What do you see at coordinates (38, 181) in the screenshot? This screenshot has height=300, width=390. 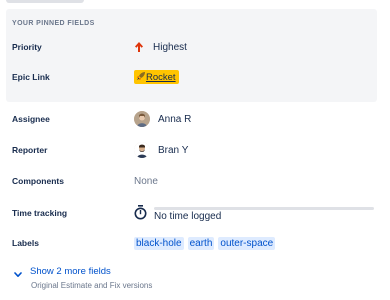 I see `components-label: Components` at bounding box center [38, 181].